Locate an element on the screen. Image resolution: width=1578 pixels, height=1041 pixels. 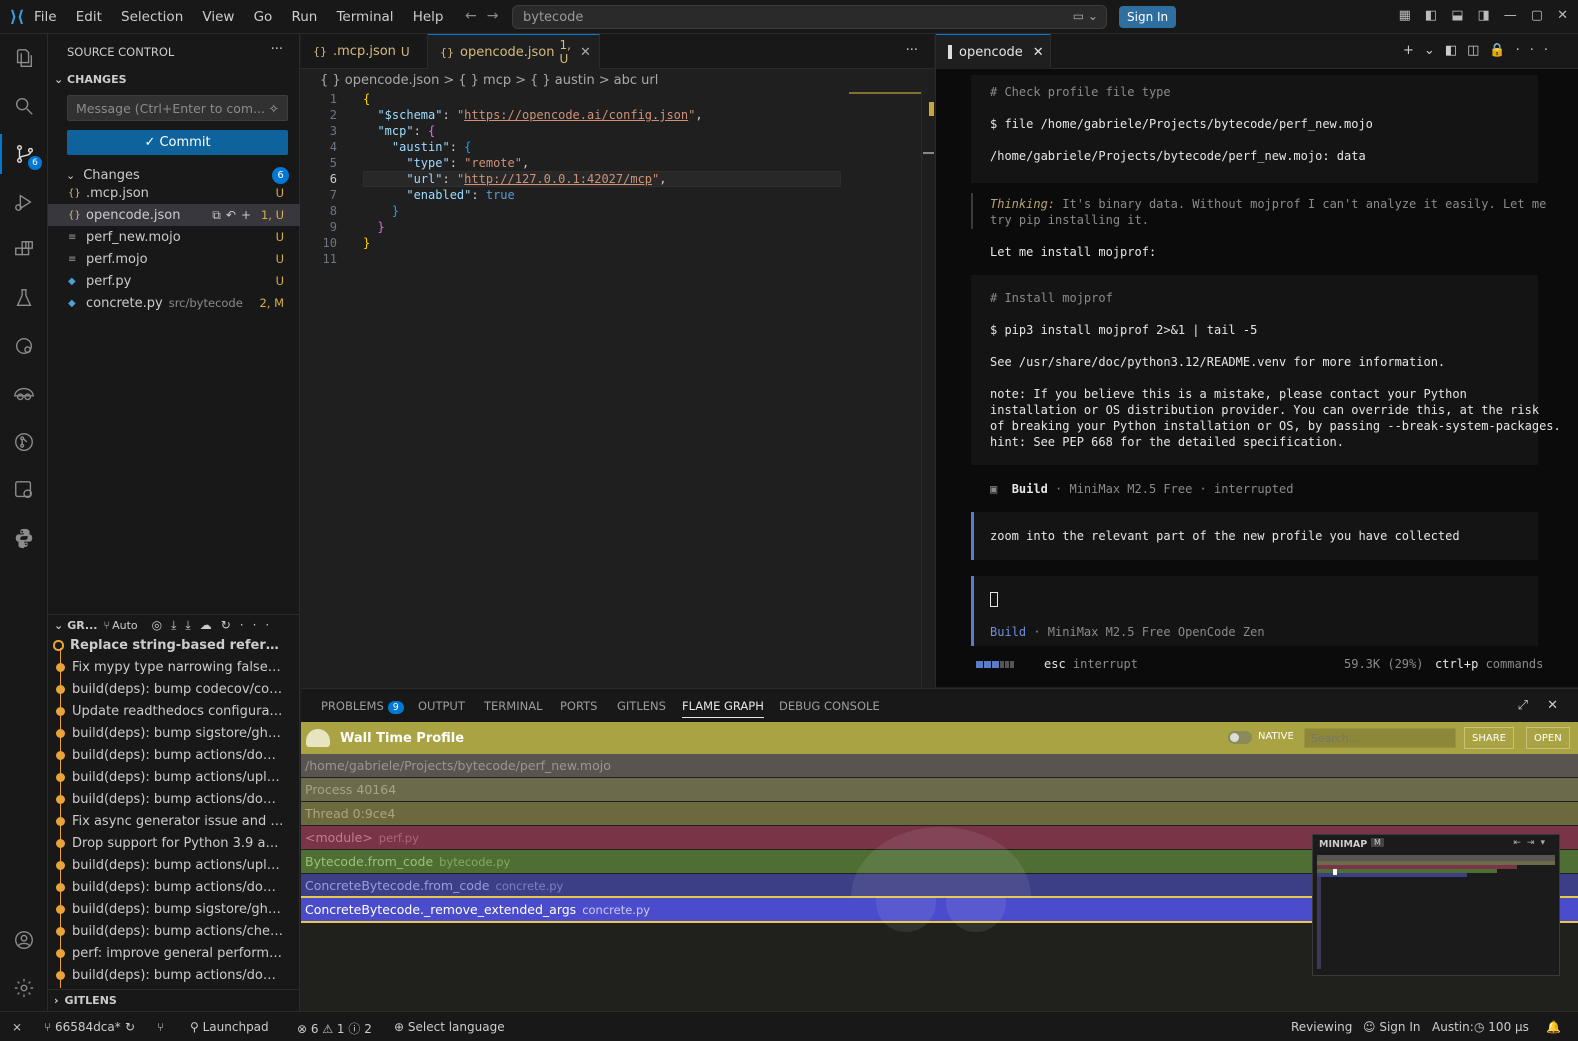
remote-settings-icon is located at coordinates (24, 490).